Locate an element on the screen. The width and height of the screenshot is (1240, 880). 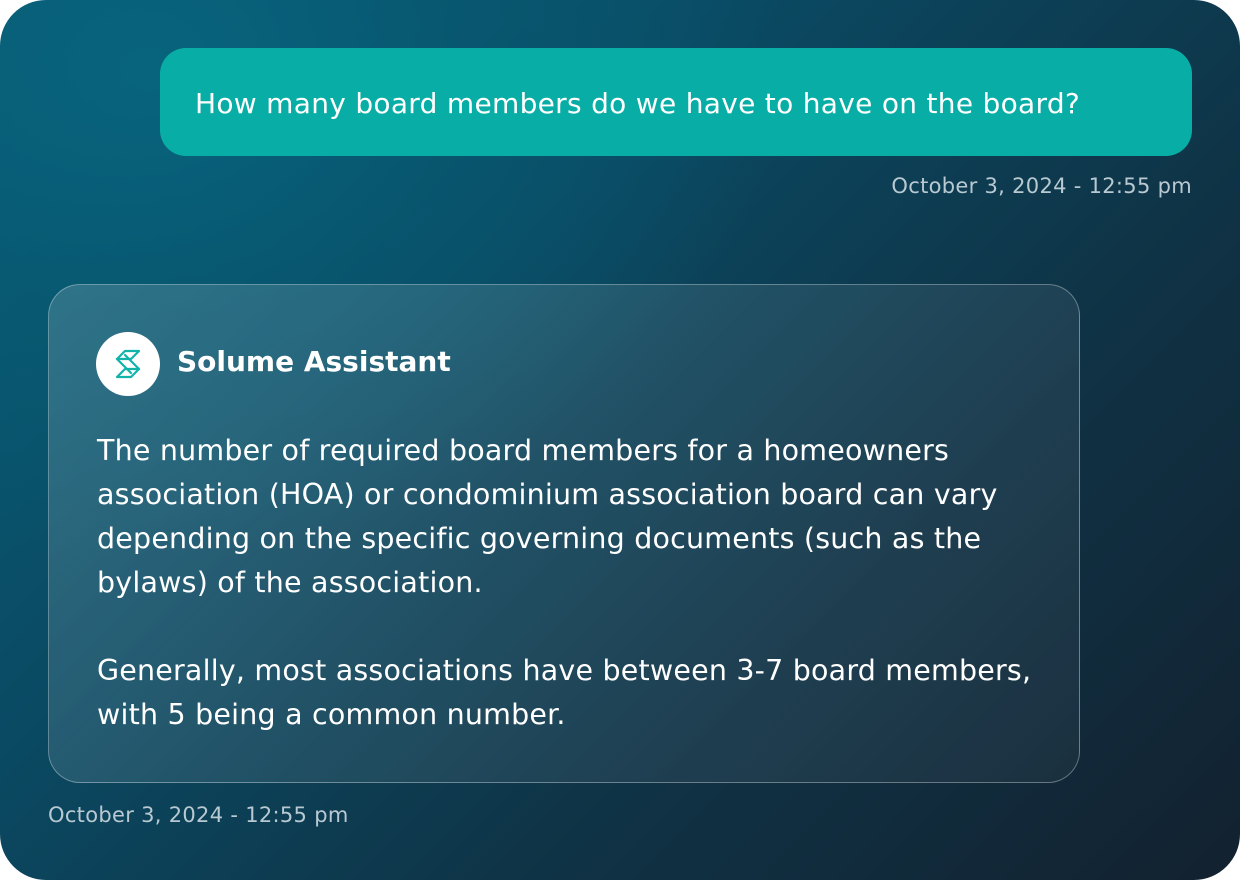
assistant-avatar is located at coordinates (128, 364).